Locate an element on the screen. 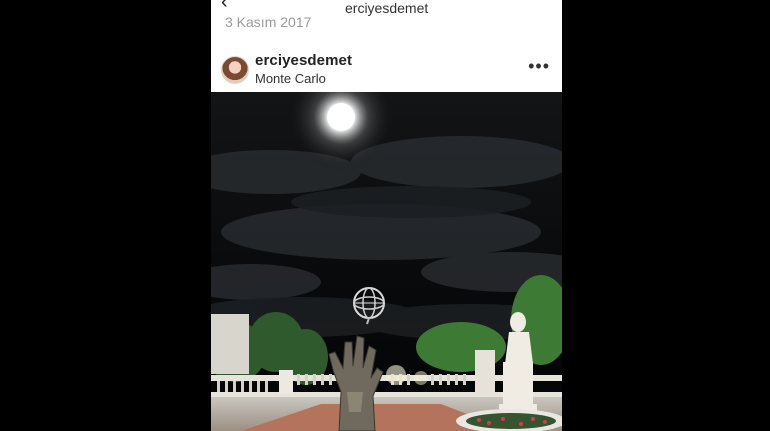 This screenshot has width=770, height=431. chevron-left-icon: ‹ is located at coordinates (224, 6).